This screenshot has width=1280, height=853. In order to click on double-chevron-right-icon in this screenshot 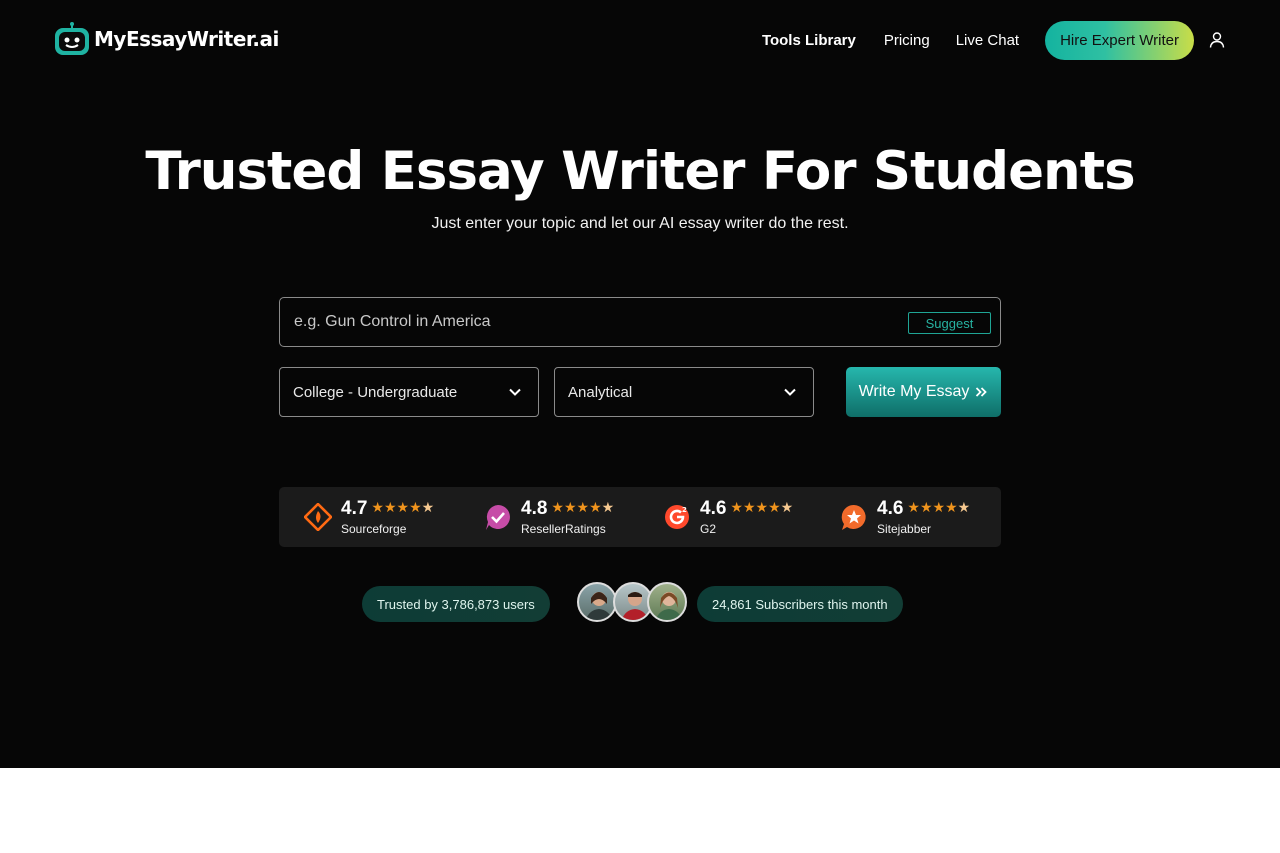, I will do `click(982, 392)`.